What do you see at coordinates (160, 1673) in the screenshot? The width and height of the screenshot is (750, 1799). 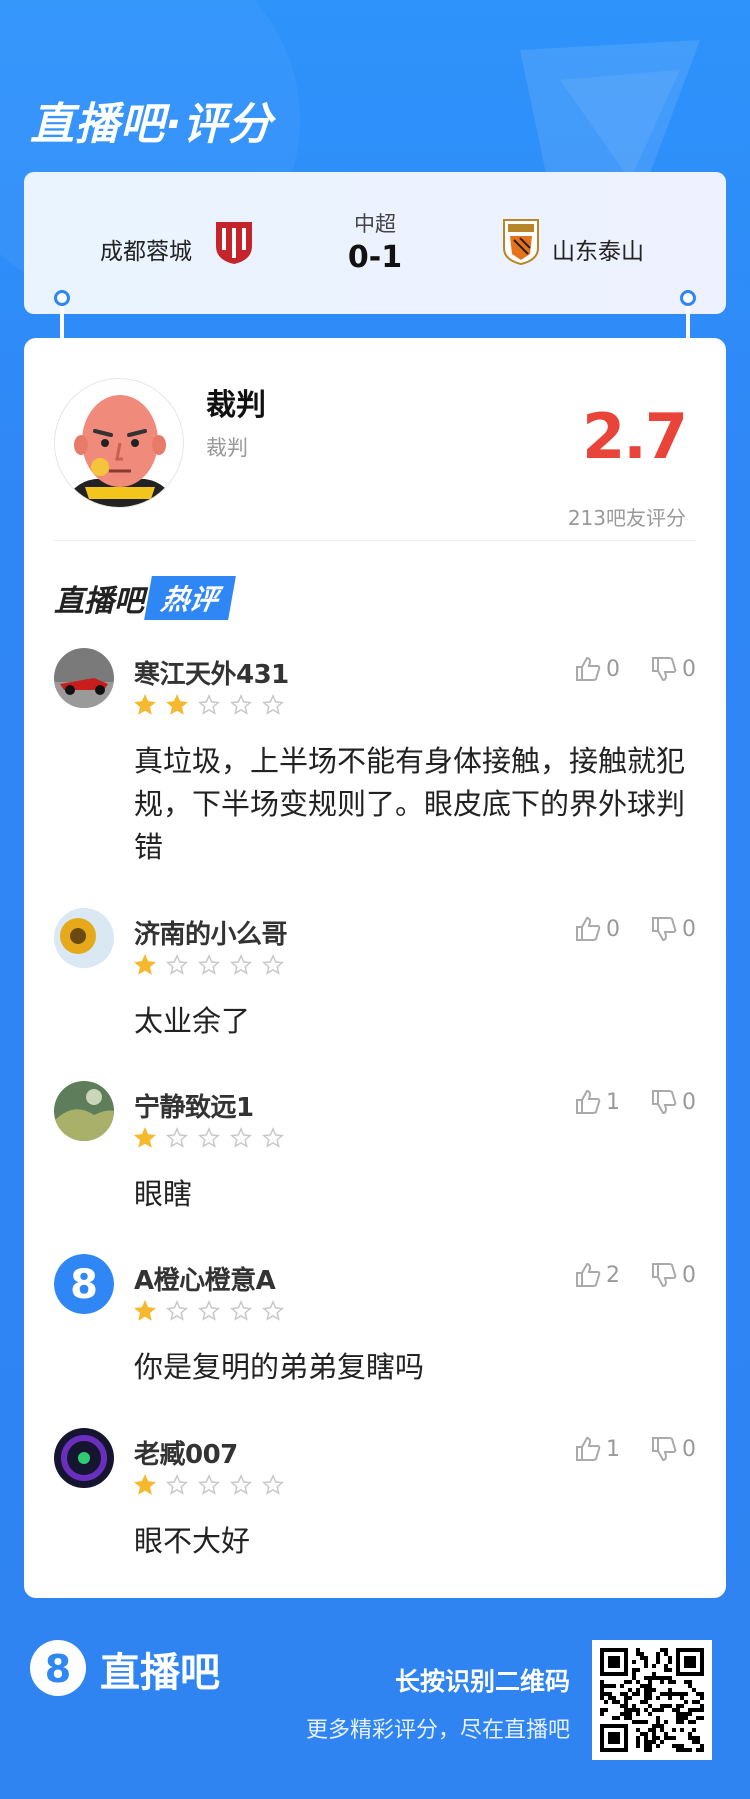 I see `footer-brand-name: 直播吧` at bounding box center [160, 1673].